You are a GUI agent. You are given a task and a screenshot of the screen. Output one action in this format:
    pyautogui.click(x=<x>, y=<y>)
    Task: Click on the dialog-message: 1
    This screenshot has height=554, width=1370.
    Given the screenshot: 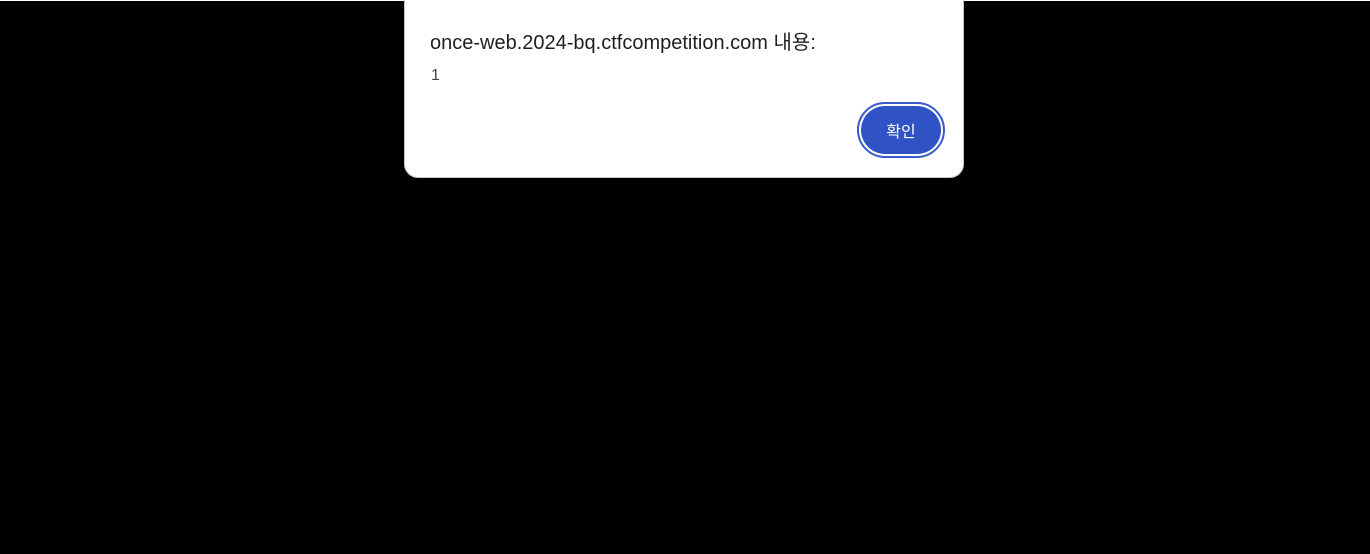 What is the action you would take?
    pyautogui.click(x=435, y=75)
    